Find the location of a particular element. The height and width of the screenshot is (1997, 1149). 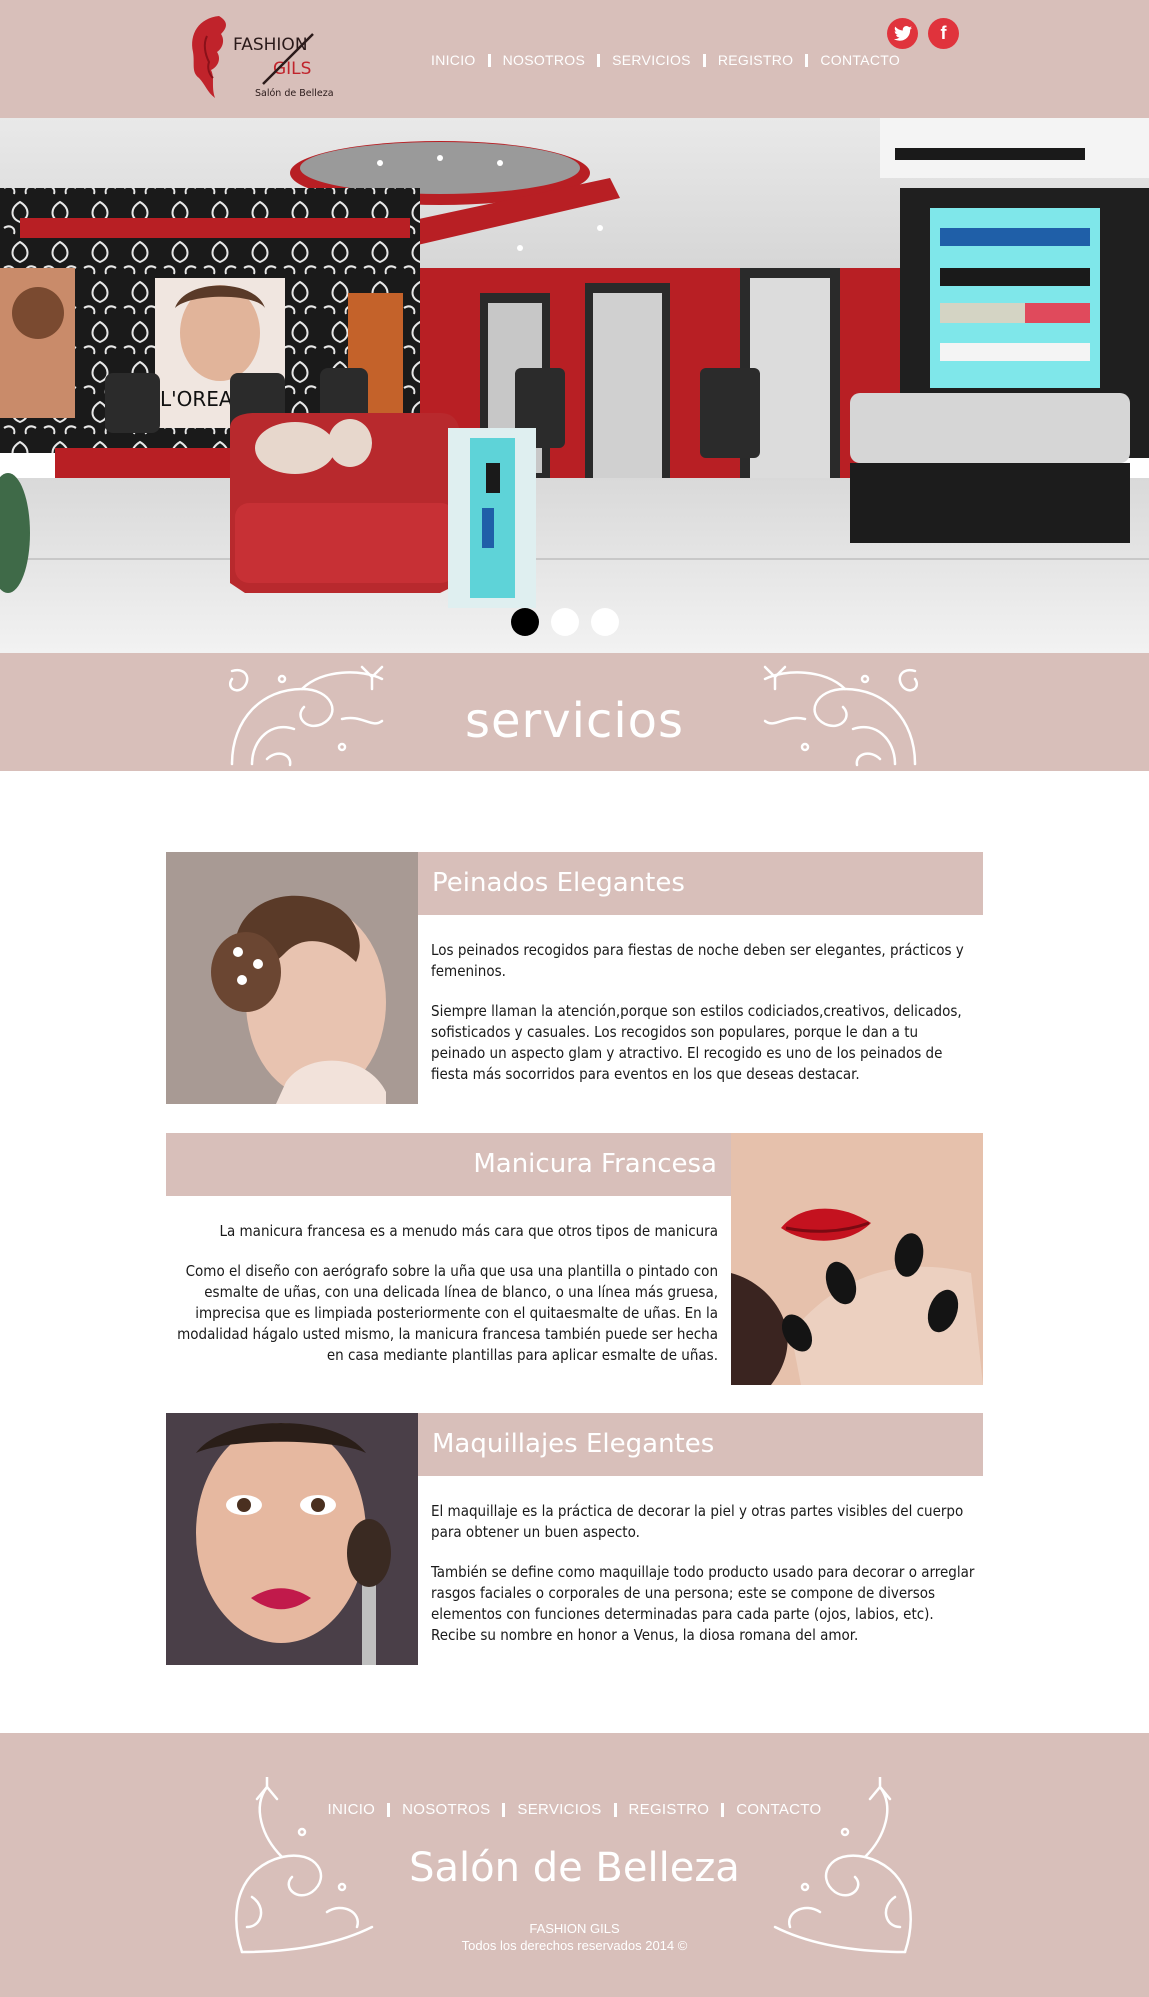

footer-nav-inicio: INICIO is located at coordinates (352, 1809).